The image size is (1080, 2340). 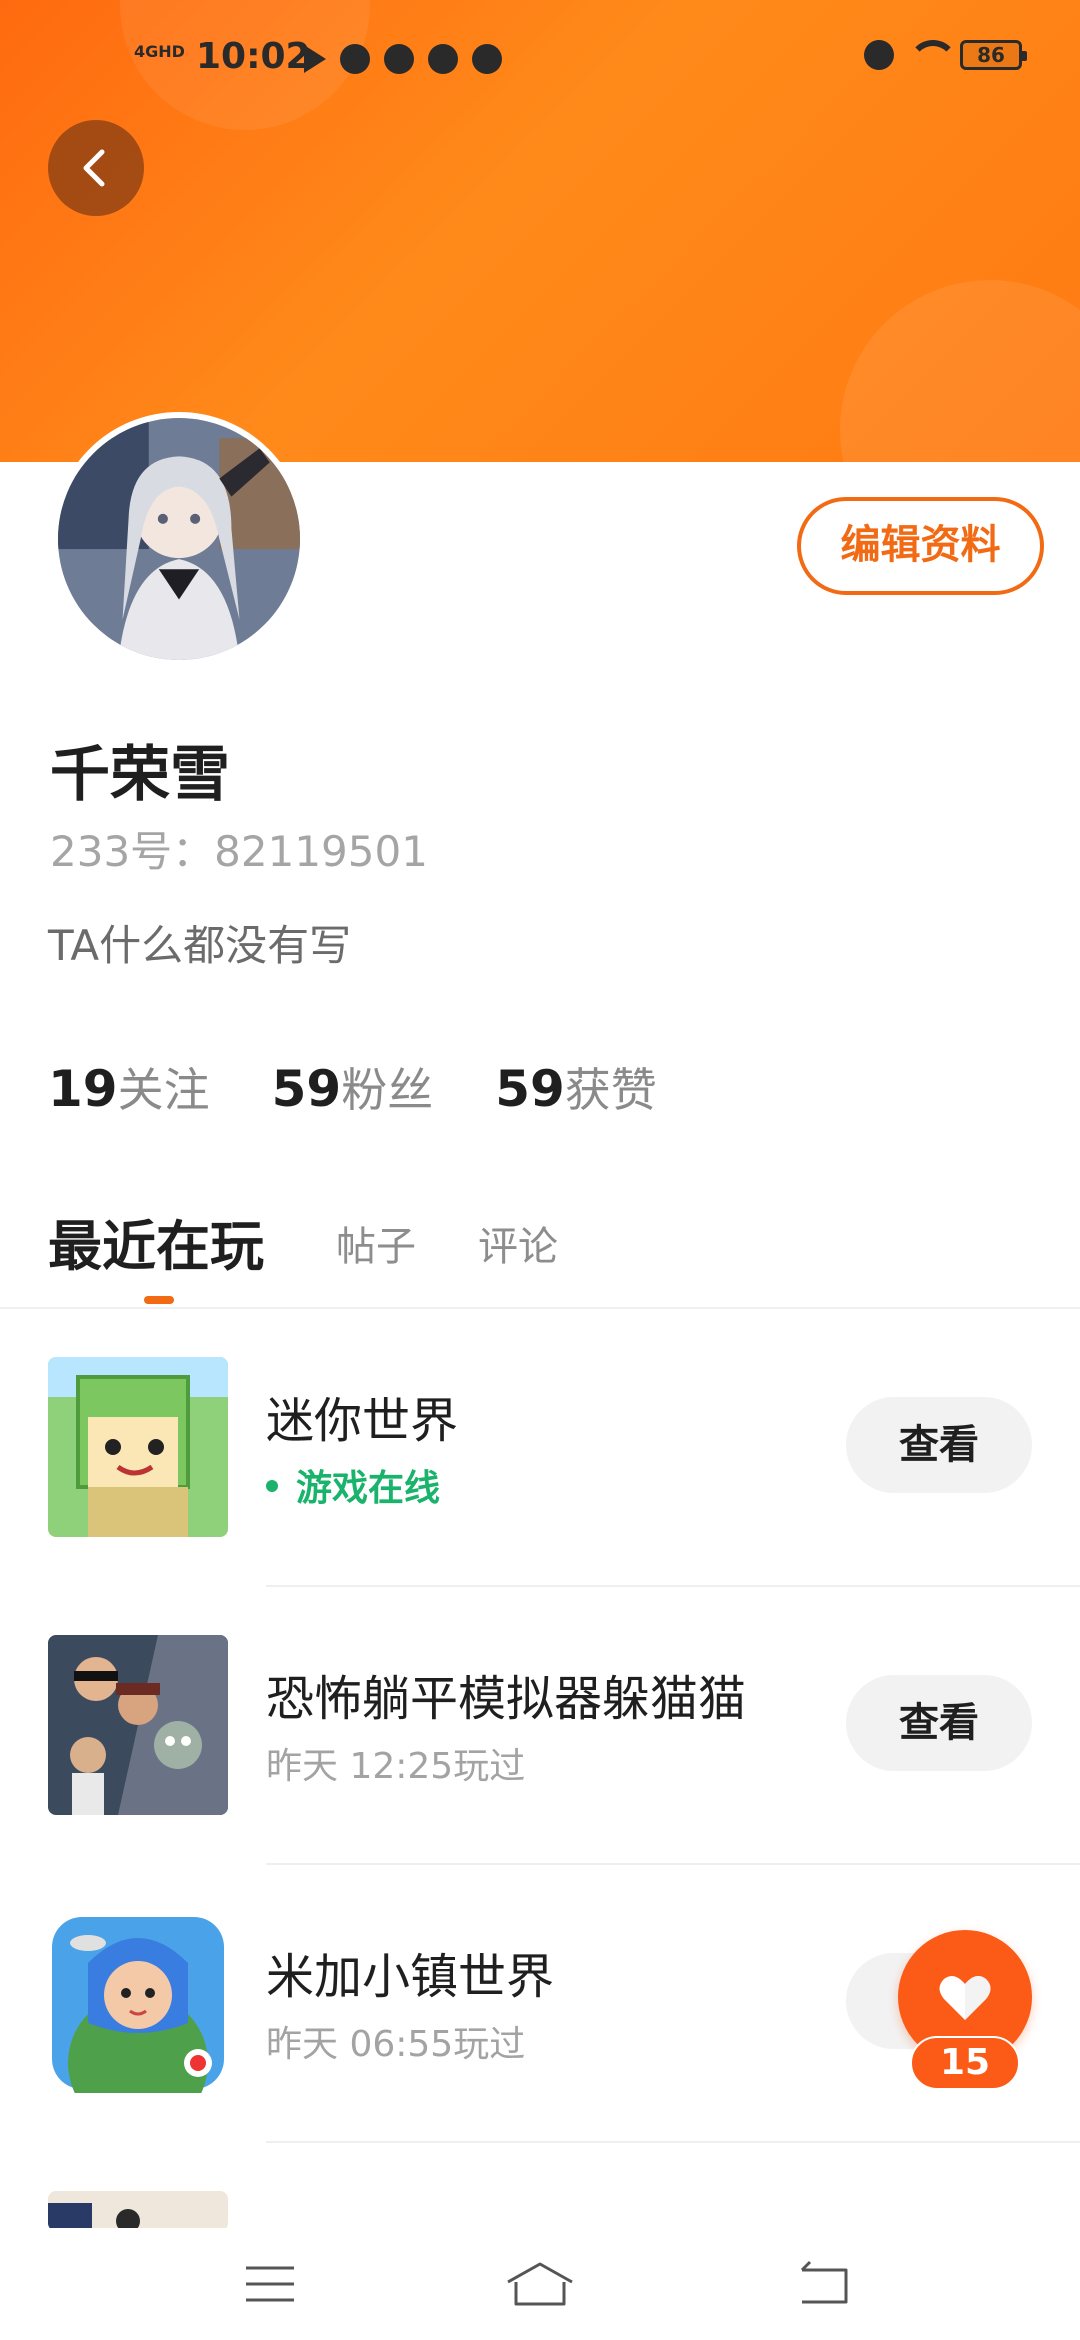 I want to click on heart-icon, so click(x=965, y=1997).